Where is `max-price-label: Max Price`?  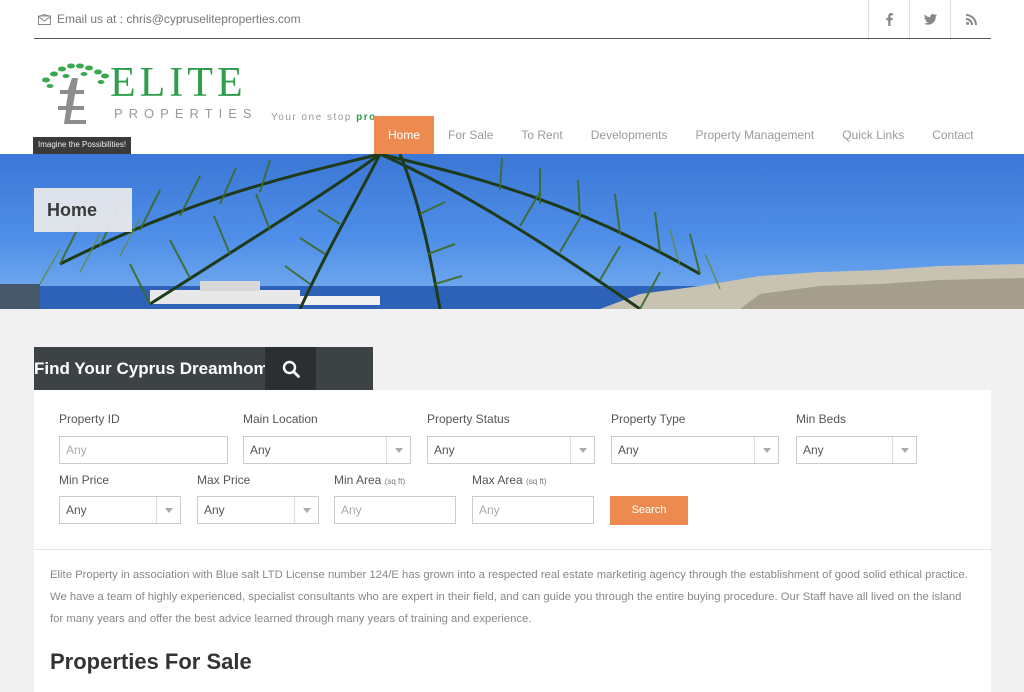 max-price-label: Max Price is located at coordinates (224, 480).